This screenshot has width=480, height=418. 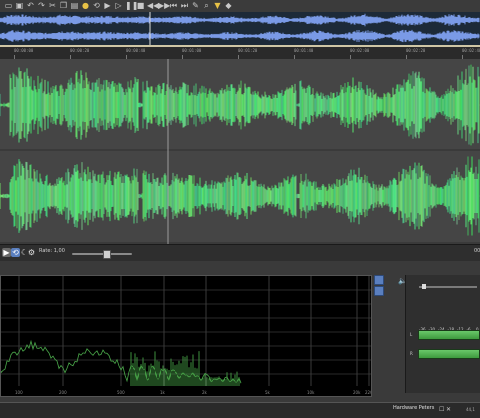 I want to click on spectrum-tick-label: 100, so click(x=19, y=392).